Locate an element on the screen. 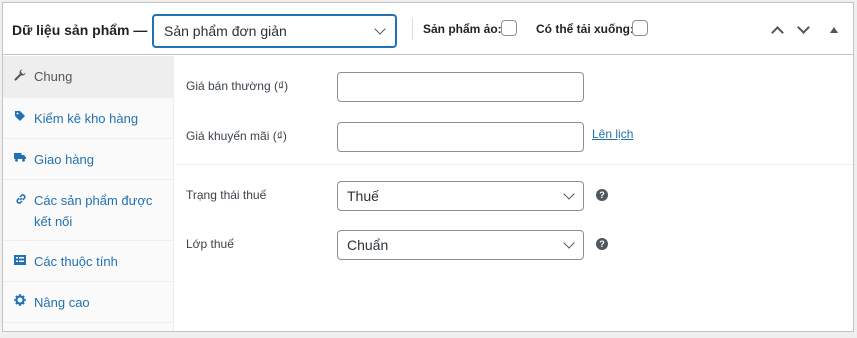 This screenshot has width=857, height=338. move-down-button is located at coordinates (803, 29).